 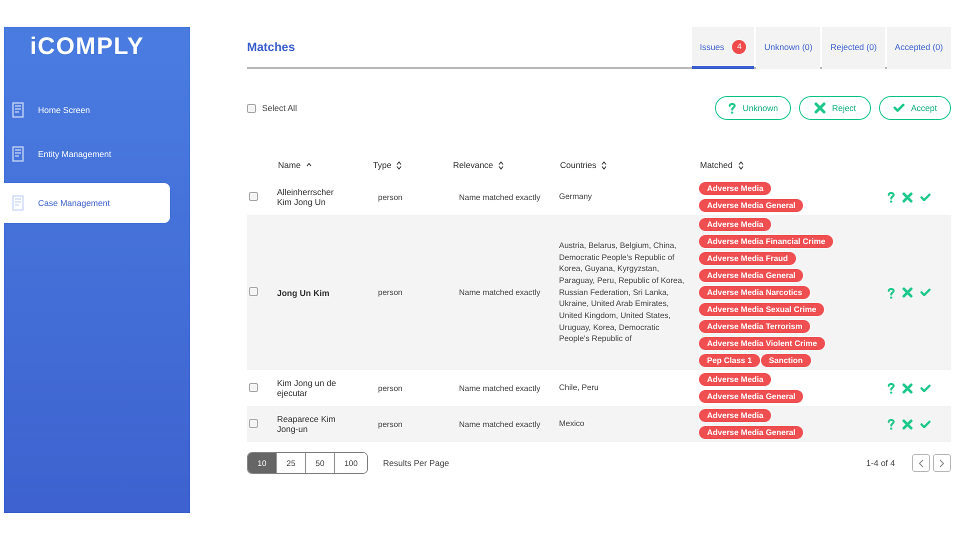 What do you see at coordinates (853, 48) in the screenshot?
I see `tab: Rejected (0)` at bounding box center [853, 48].